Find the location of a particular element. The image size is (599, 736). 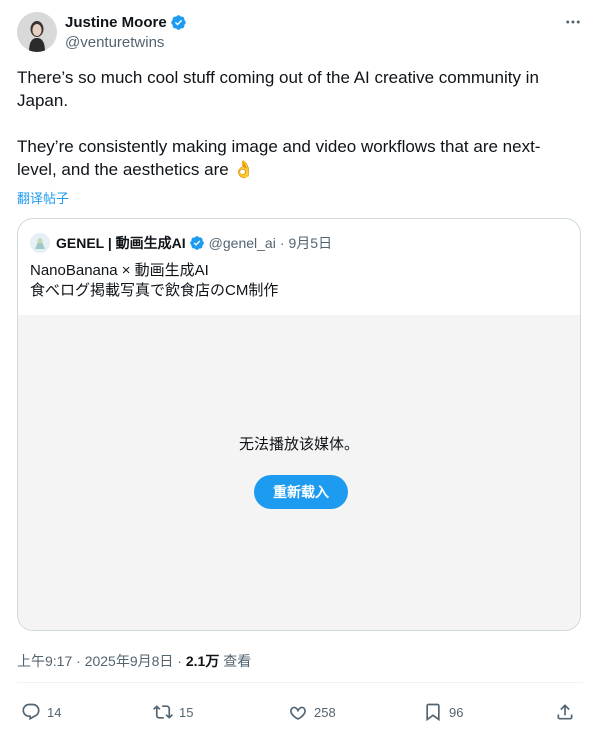

views-label: 查看 is located at coordinates (235, 661).